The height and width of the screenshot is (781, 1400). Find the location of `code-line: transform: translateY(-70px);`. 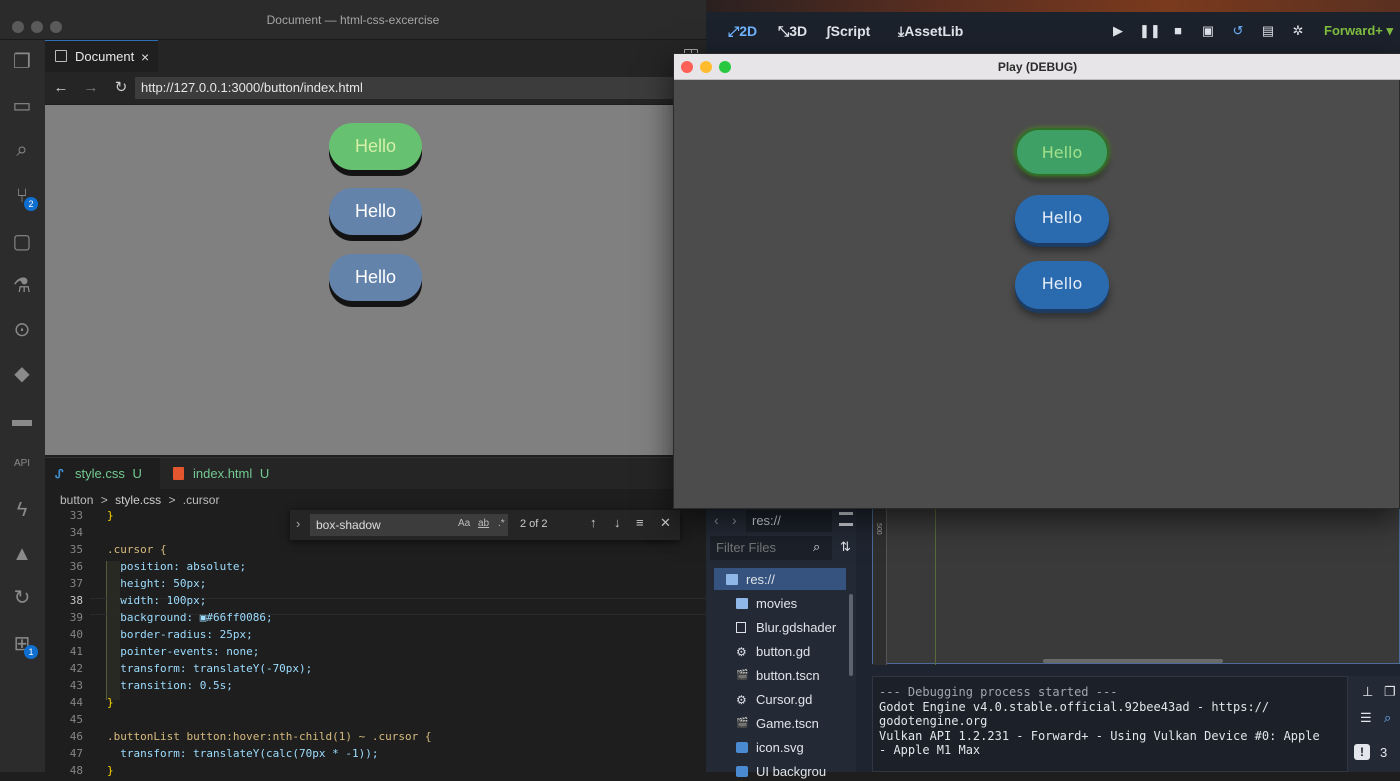

code-line: transform: translateY(-70px); is located at coordinates (210, 668).